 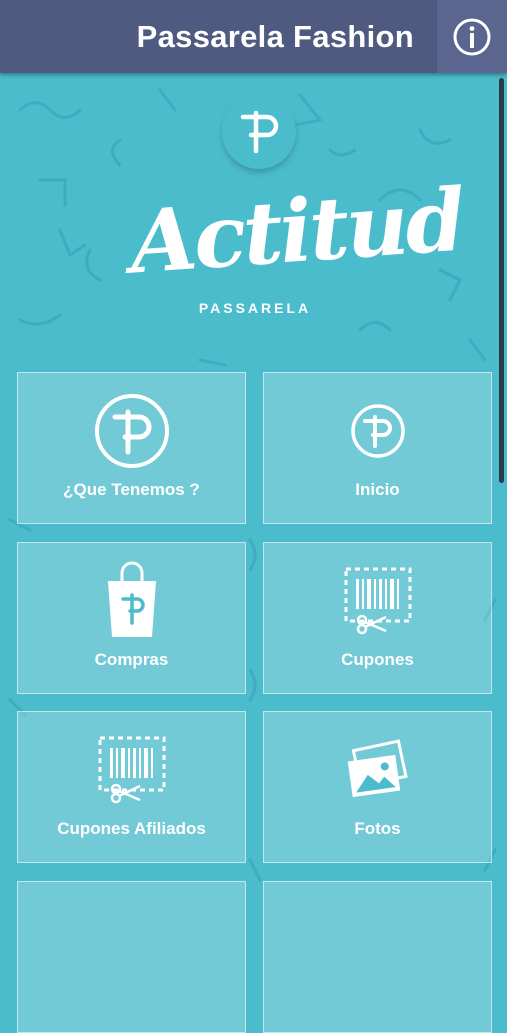 I want to click on tile-label: ¿Que Tenemos ?, so click(x=131, y=489).